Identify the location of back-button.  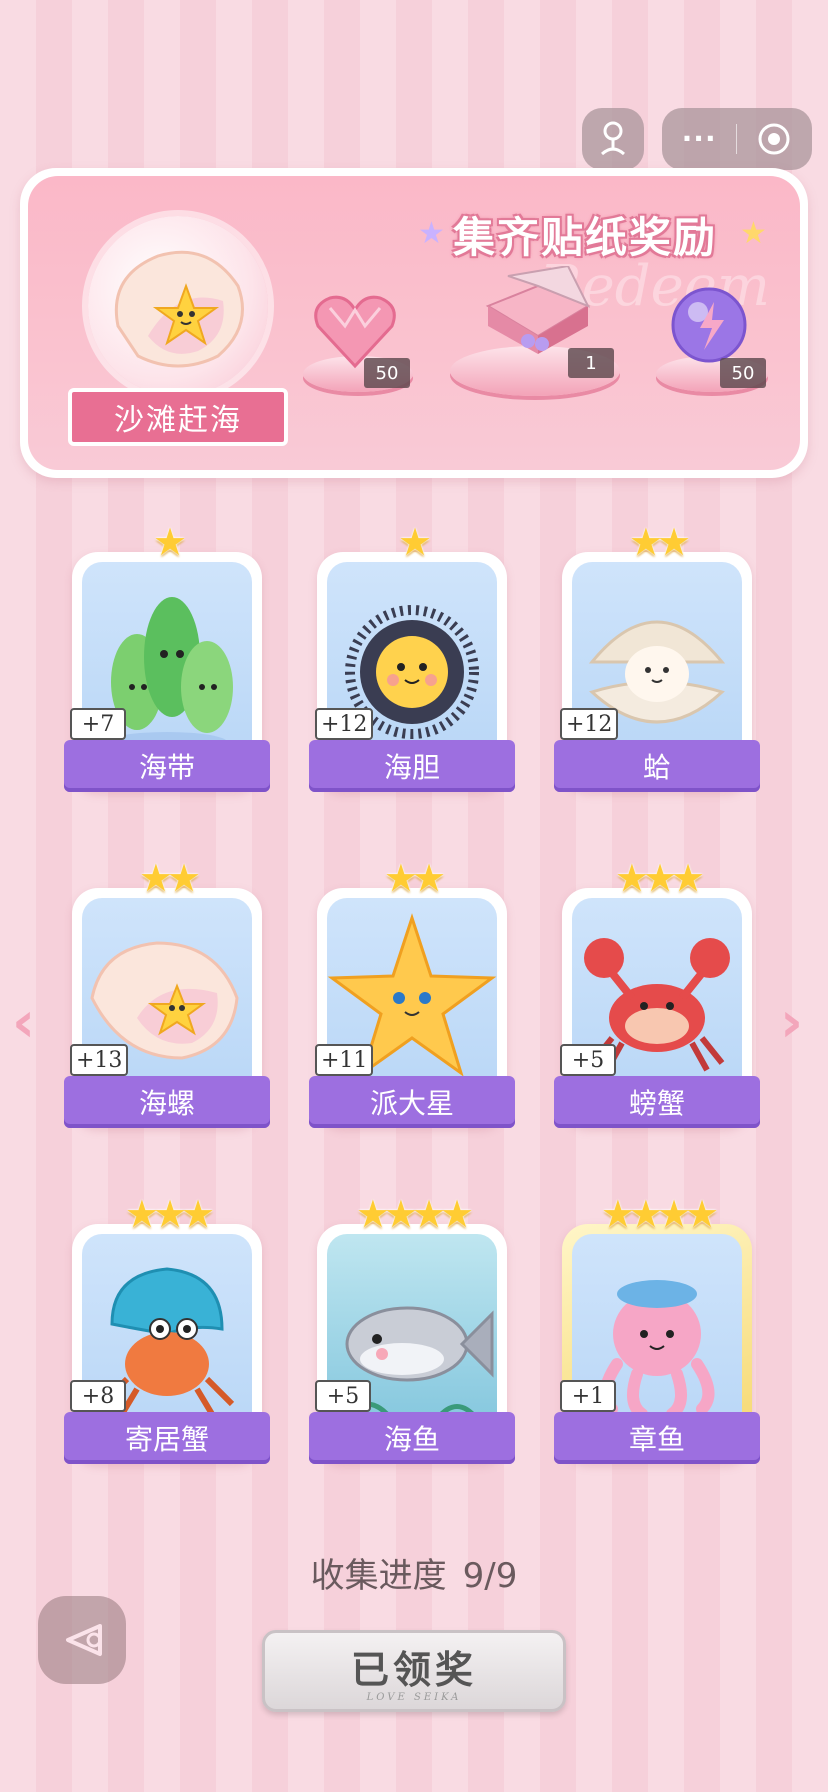
(82, 1640).